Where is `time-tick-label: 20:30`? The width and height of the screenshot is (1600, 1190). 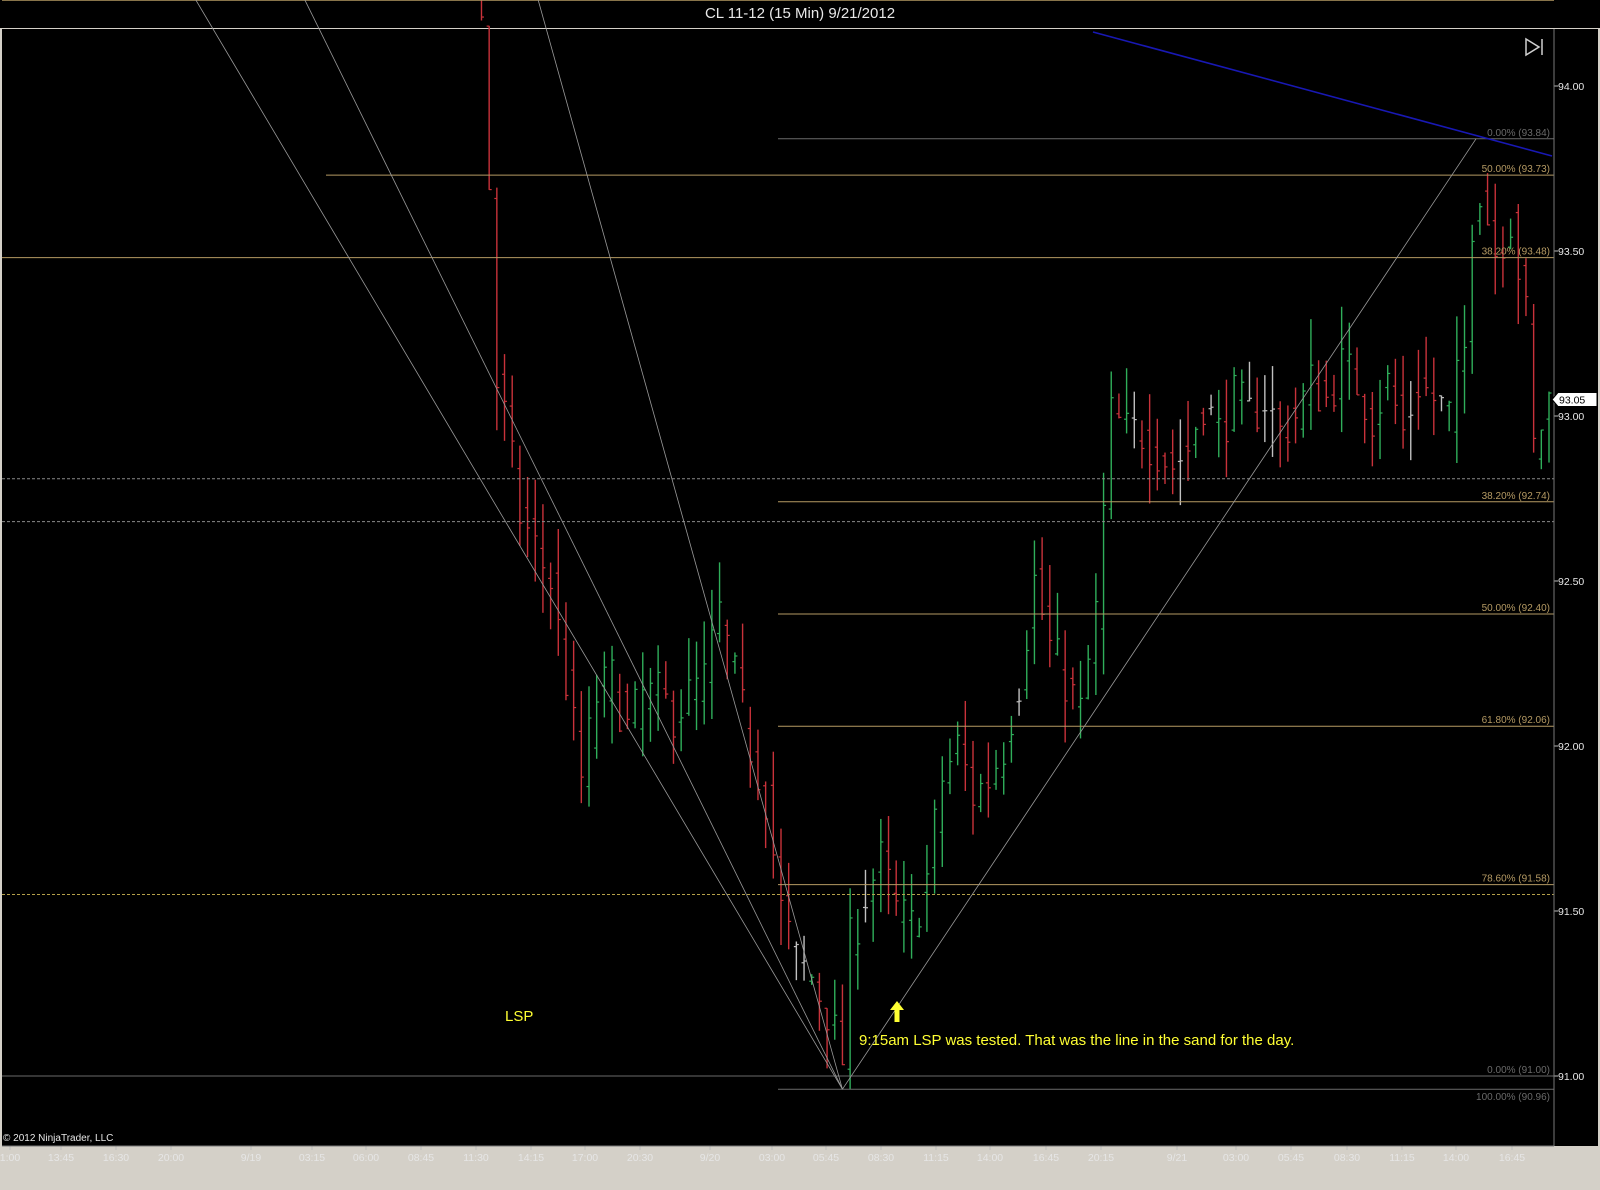
time-tick-label: 20:30 is located at coordinates (640, 1158).